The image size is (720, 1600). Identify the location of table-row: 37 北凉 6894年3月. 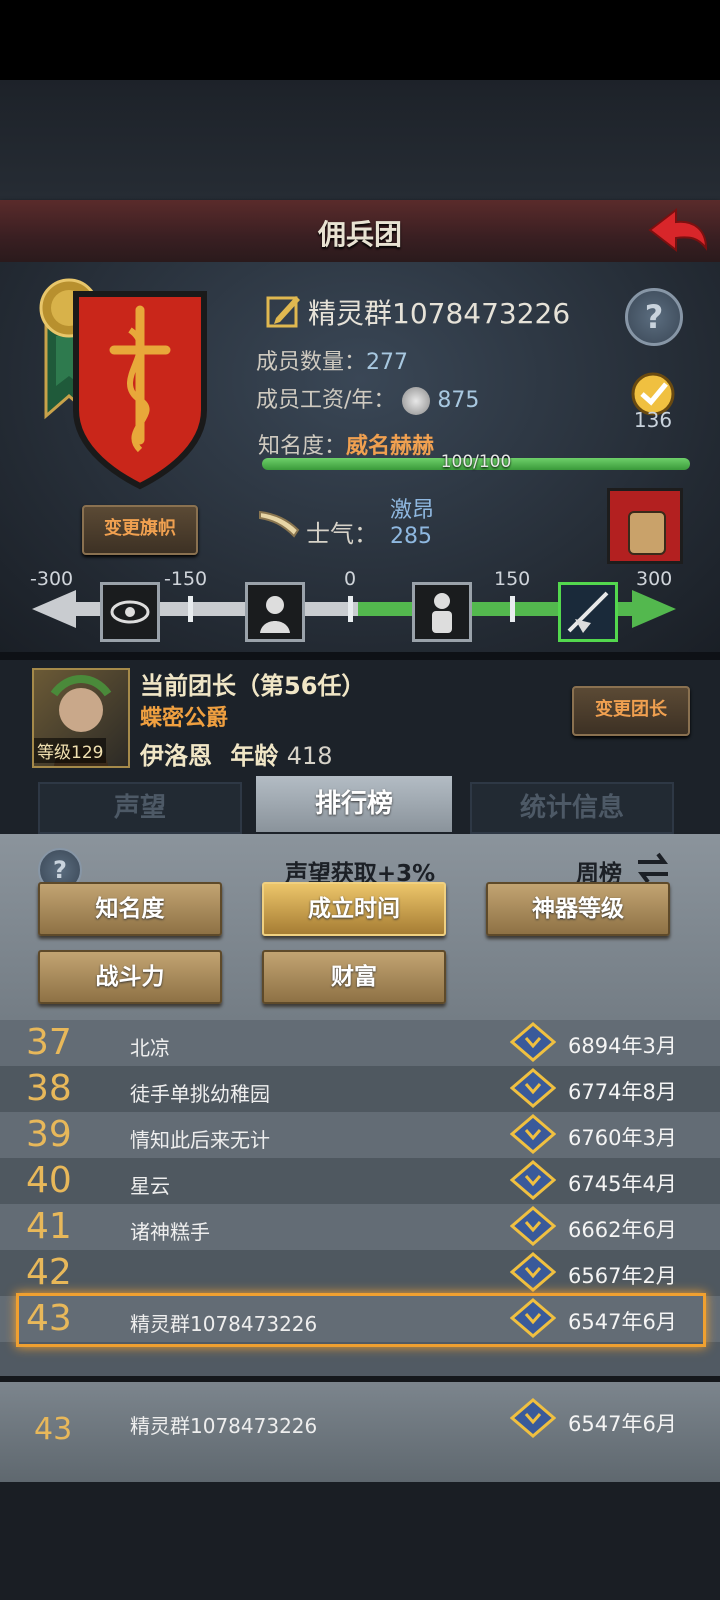
(360, 1043).